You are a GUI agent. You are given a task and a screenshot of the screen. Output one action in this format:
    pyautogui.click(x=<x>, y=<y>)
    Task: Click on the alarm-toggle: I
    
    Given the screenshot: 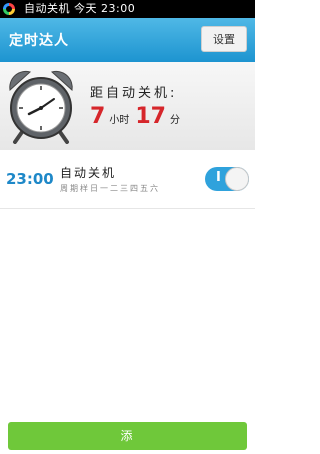 What is the action you would take?
    pyautogui.click(x=227, y=179)
    